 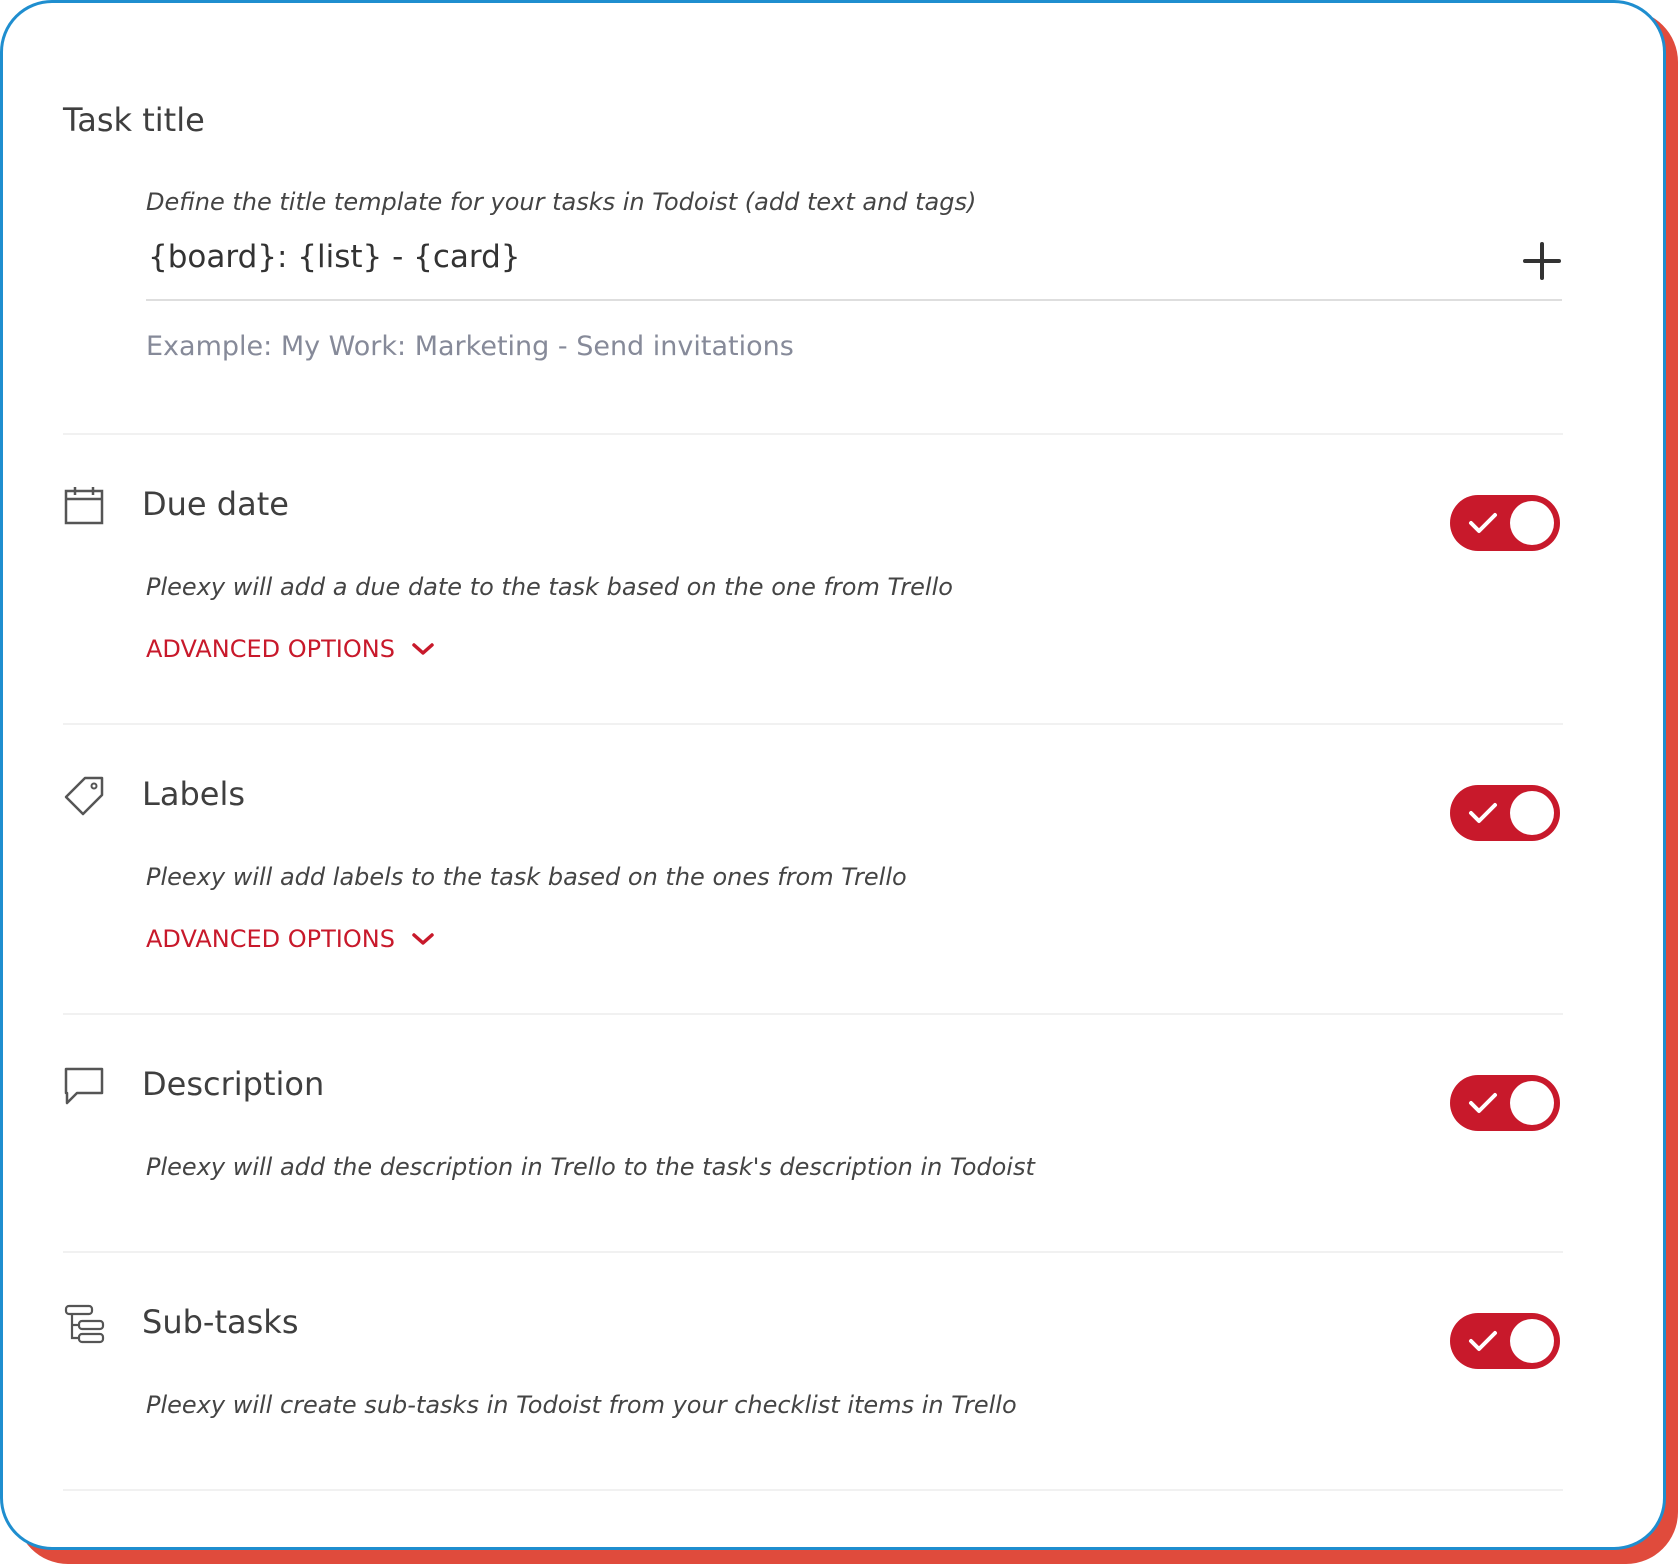 I want to click on title-template-input: {board}: {list} - {card}, so click(x=854, y=268).